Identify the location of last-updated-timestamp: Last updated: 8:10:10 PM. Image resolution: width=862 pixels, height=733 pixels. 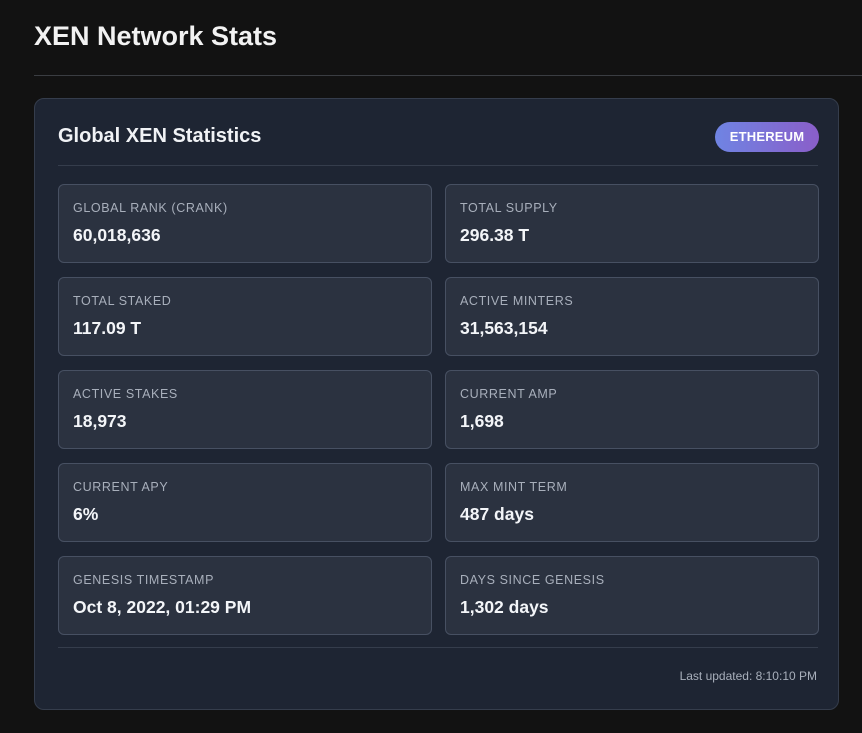
(748, 676).